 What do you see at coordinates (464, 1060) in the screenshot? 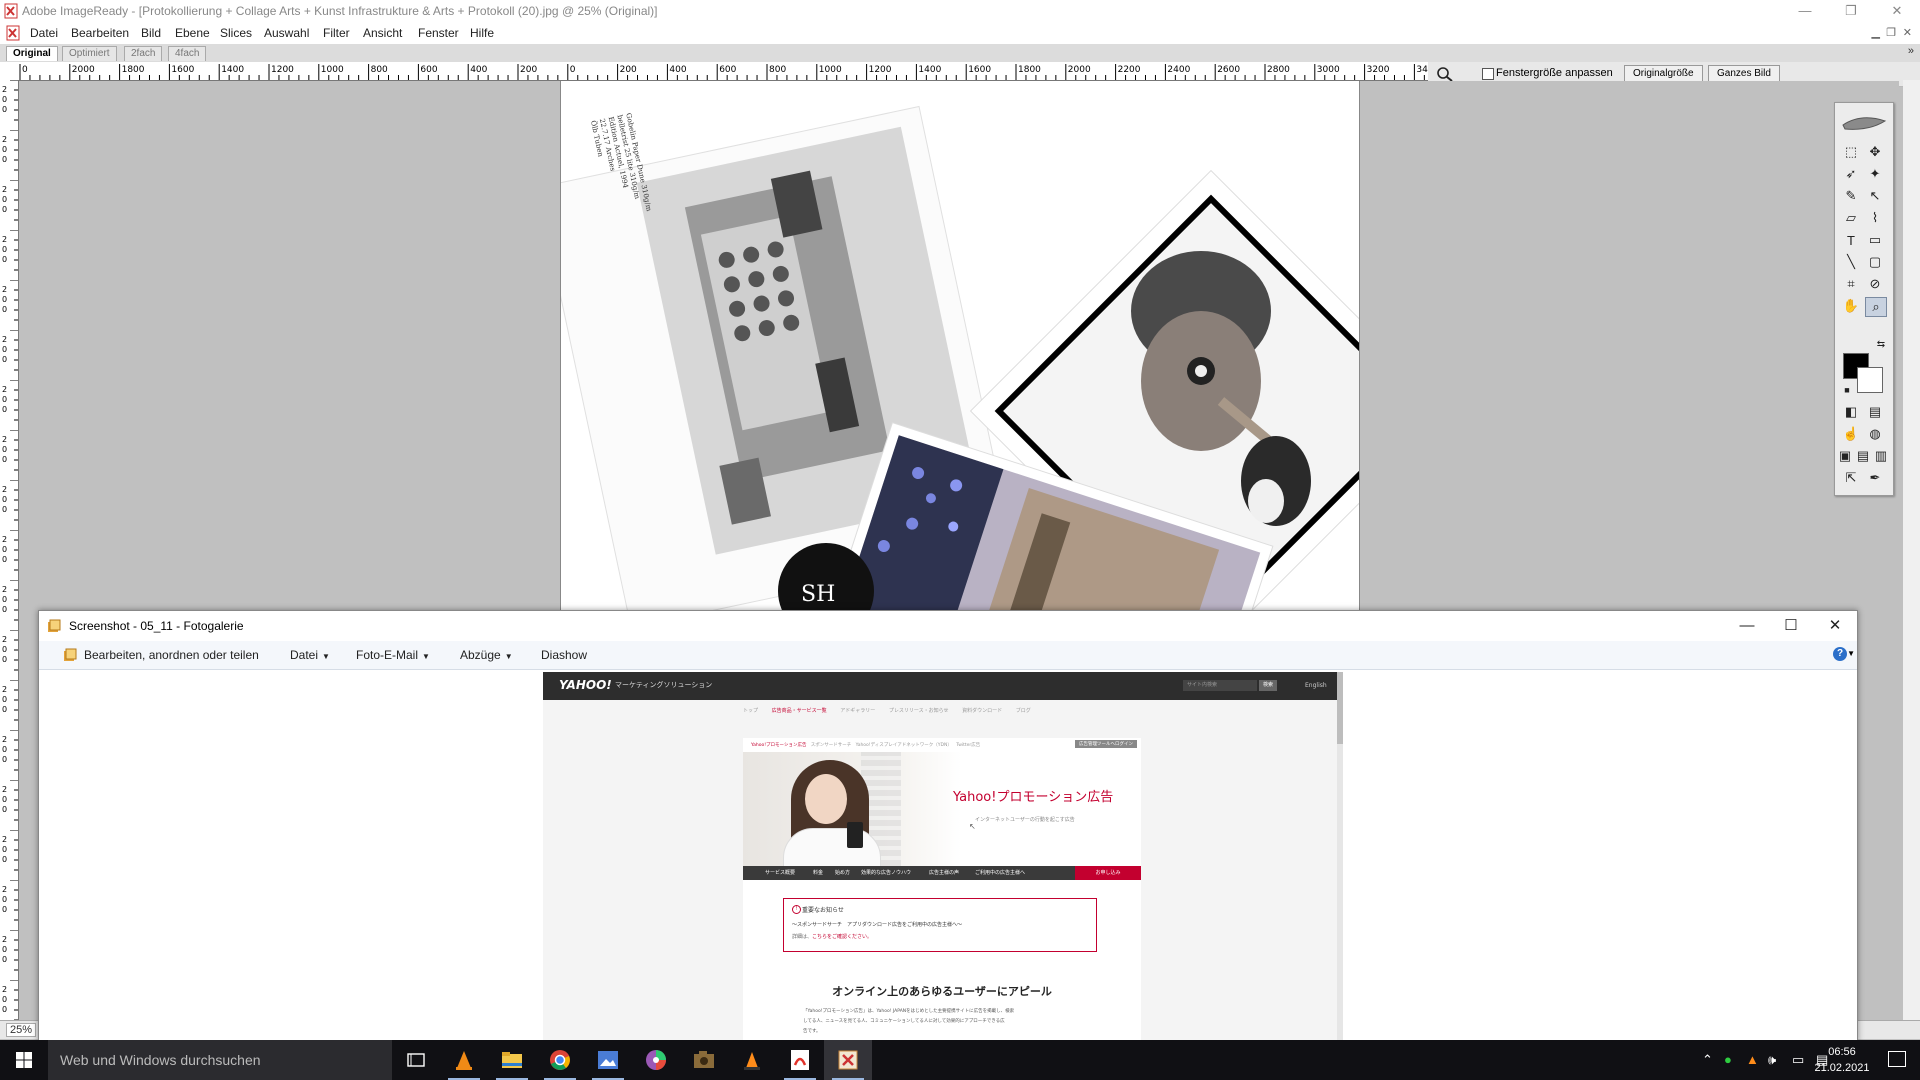
I see `taskbar-vlc` at bounding box center [464, 1060].